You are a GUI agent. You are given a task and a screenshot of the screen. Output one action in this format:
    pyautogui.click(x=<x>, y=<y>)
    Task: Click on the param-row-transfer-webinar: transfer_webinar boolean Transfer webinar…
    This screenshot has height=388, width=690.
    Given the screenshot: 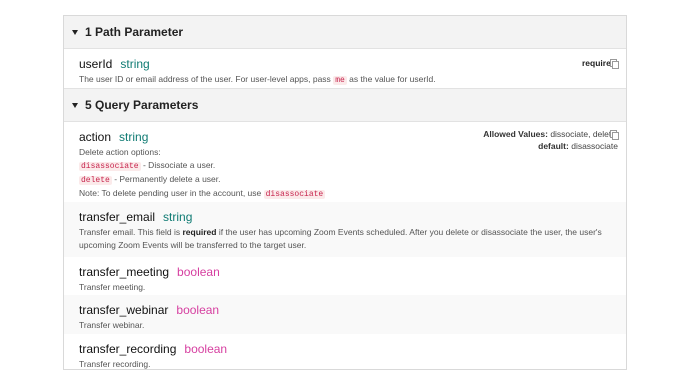 What is the action you would take?
    pyautogui.click(x=345, y=314)
    